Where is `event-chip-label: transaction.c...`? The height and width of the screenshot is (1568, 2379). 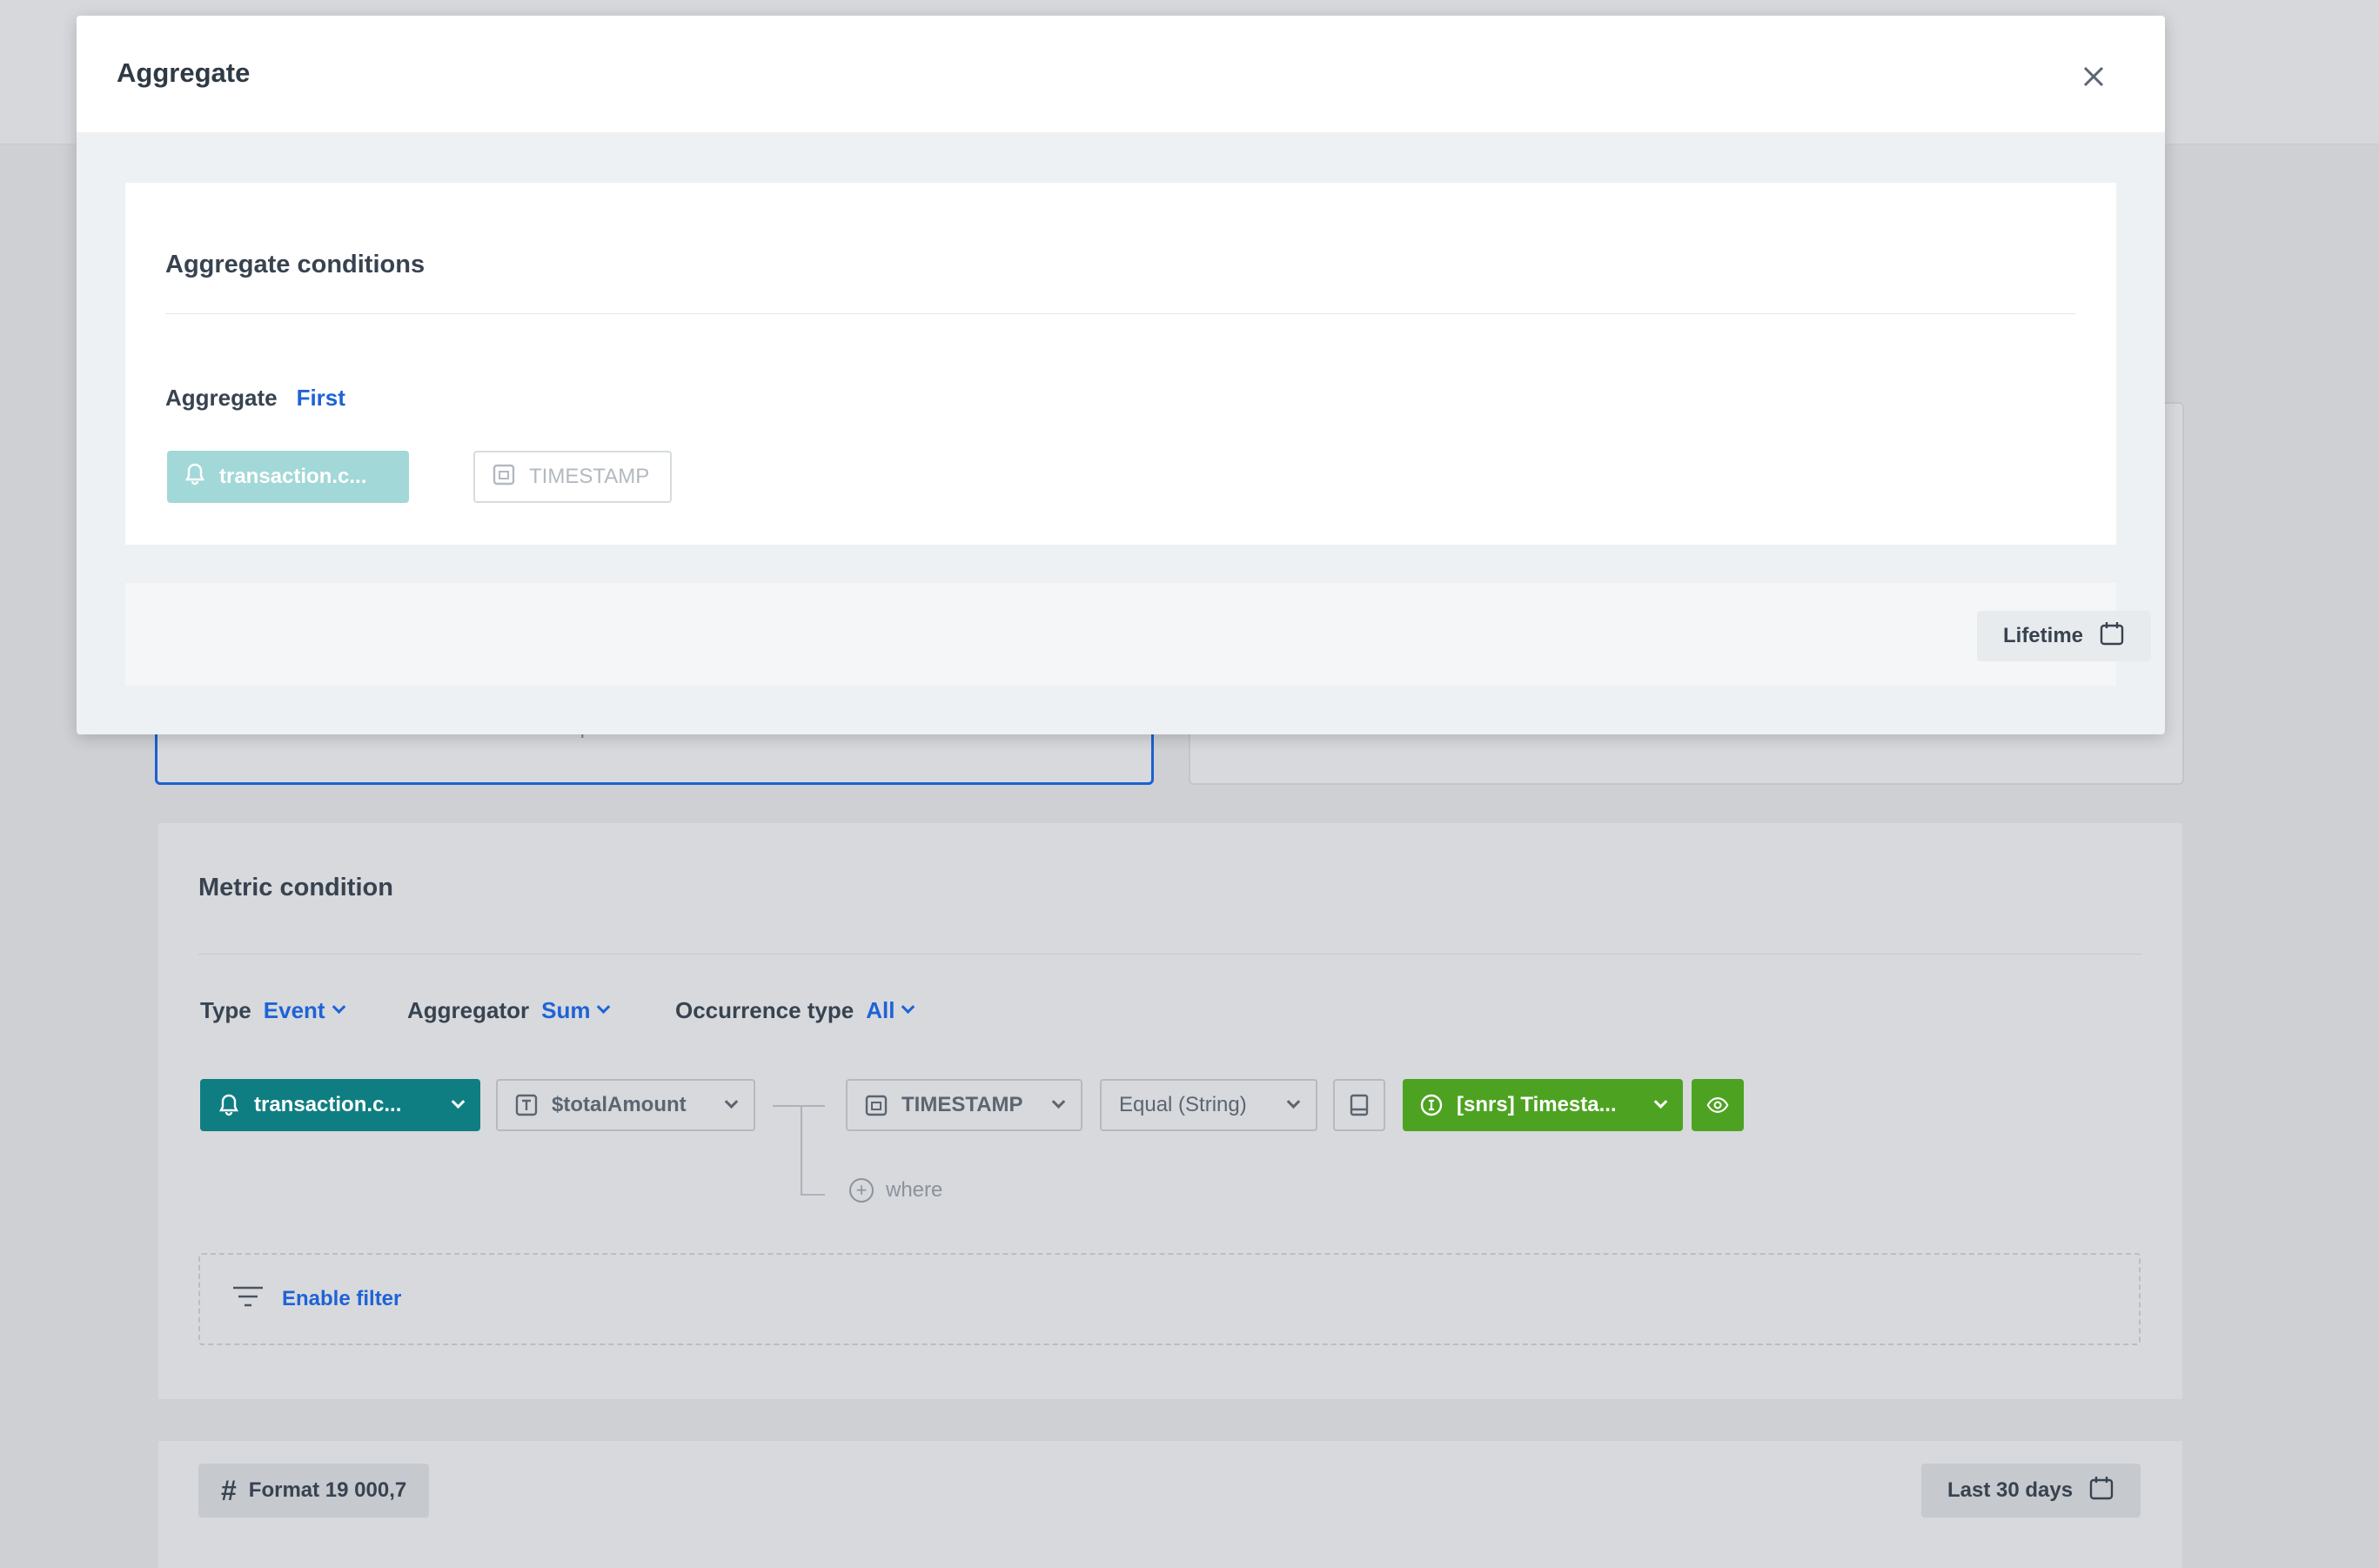
event-chip-label: transaction.c... is located at coordinates (328, 1105).